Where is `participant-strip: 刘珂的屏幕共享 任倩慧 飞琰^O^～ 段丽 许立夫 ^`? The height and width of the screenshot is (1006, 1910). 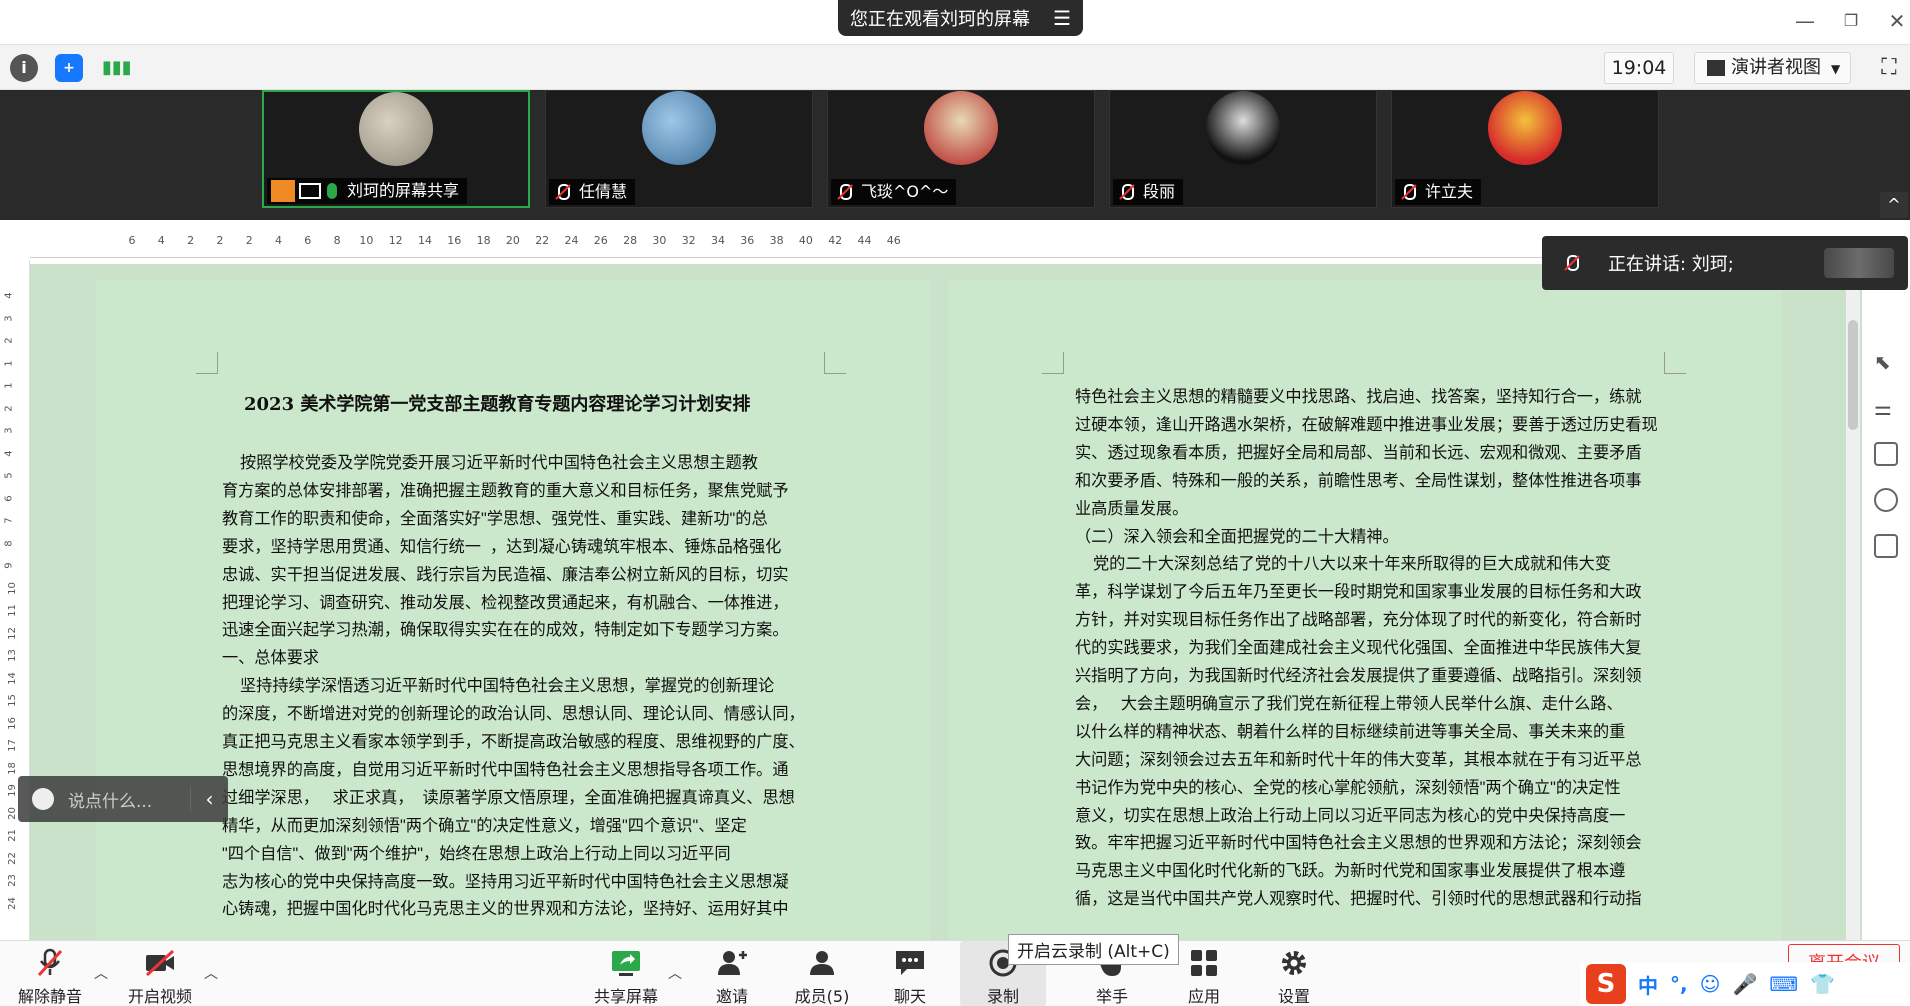
participant-strip: 刘珂的屏幕共享 任倩慧 飞琰^O^～ 段丽 许立夫 ^ is located at coordinates (955, 155).